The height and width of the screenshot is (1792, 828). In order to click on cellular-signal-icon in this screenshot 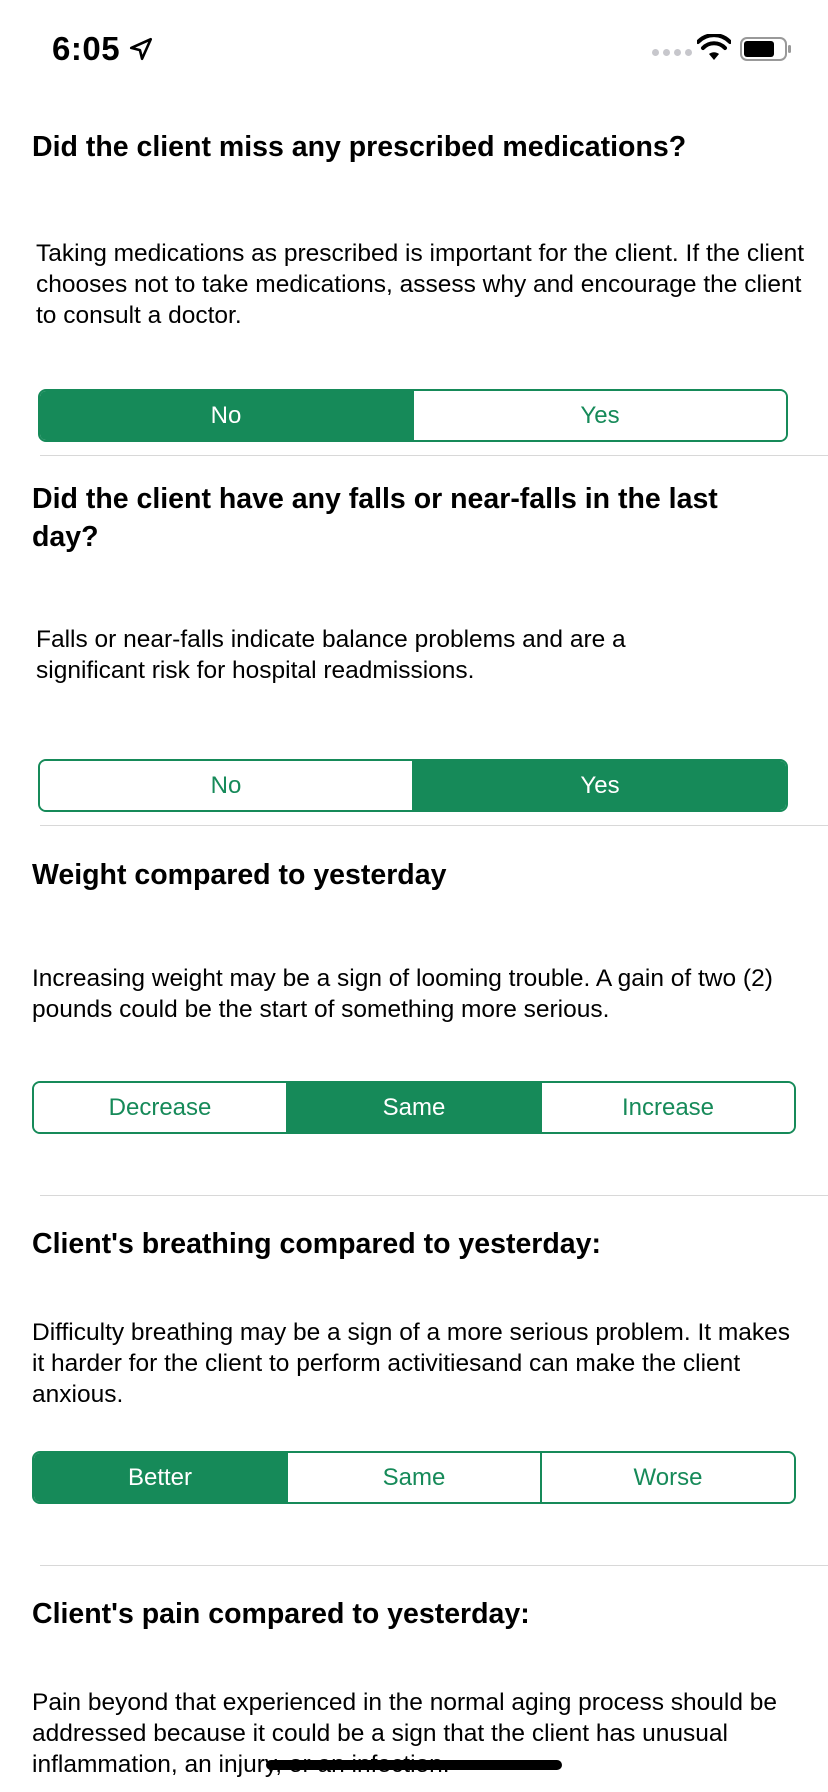, I will do `click(672, 52)`.